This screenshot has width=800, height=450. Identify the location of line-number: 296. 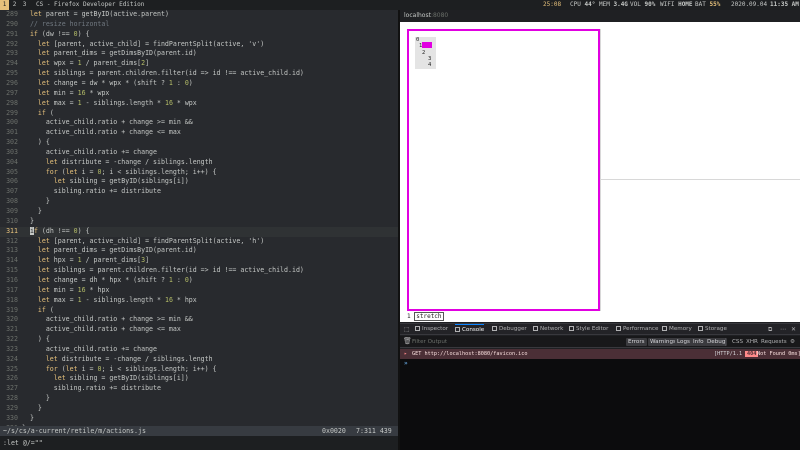
(12, 82).